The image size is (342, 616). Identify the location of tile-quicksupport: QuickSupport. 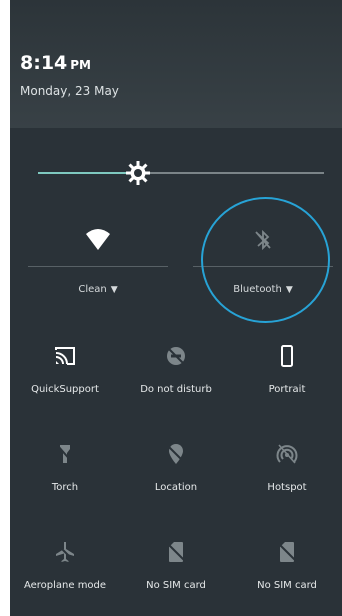
(65, 373).